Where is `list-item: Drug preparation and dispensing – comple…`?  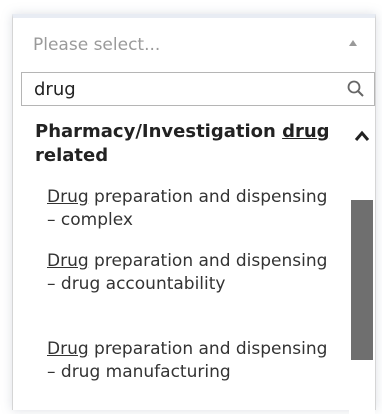
list-item: Drug preparation and dispensing – comple… is located at coordinates (192, 209).